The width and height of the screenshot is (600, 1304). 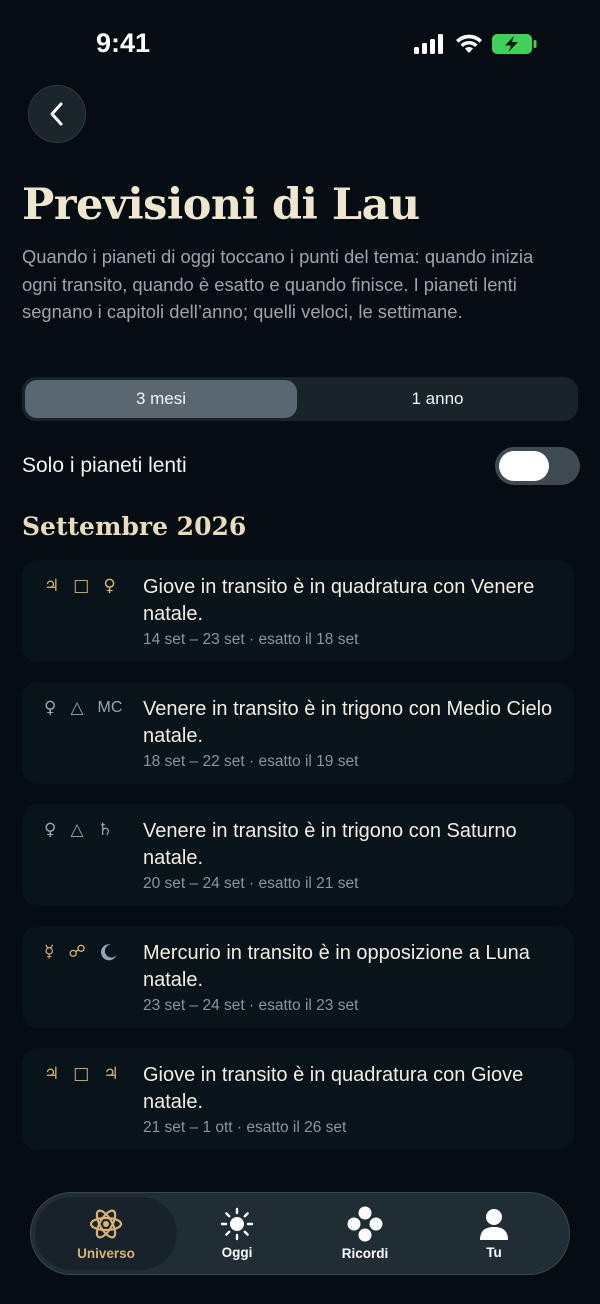 What do you see at coordinates (77, 952) in the screenshot?
I see `opposition-aspect-icon: ☍` at bounding box center [77, 952].